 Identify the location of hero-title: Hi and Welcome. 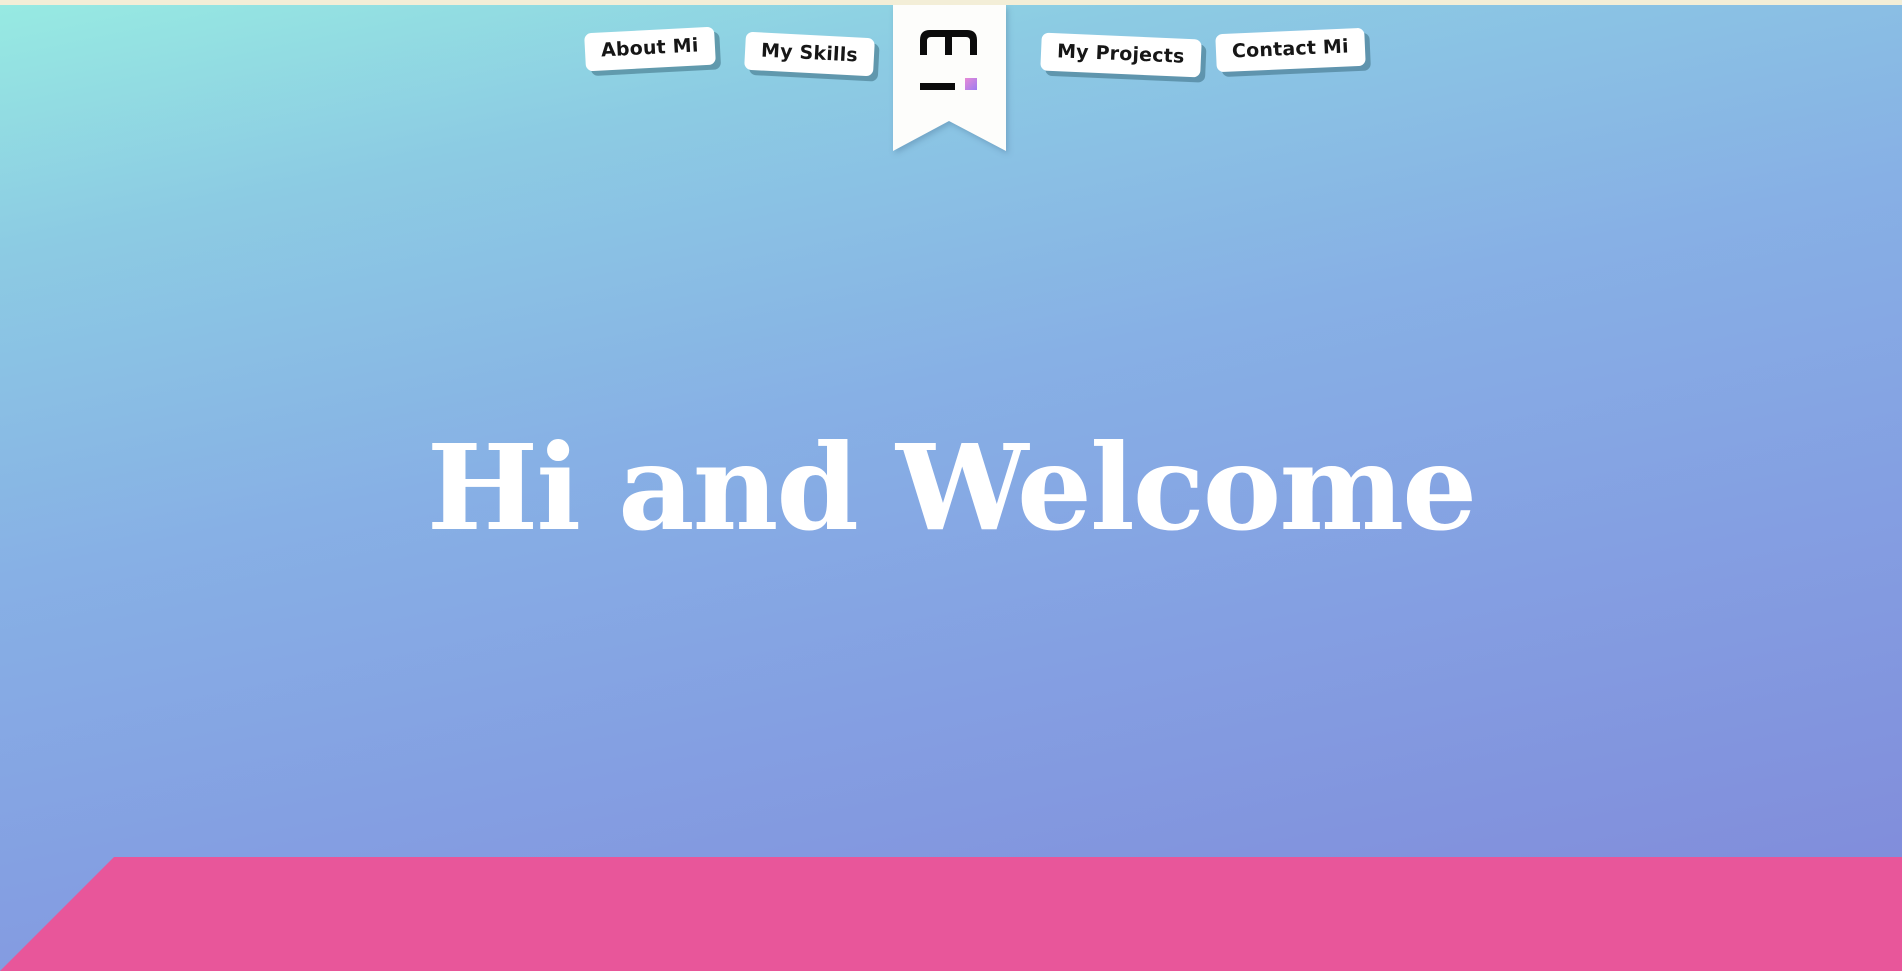
(952, 487).